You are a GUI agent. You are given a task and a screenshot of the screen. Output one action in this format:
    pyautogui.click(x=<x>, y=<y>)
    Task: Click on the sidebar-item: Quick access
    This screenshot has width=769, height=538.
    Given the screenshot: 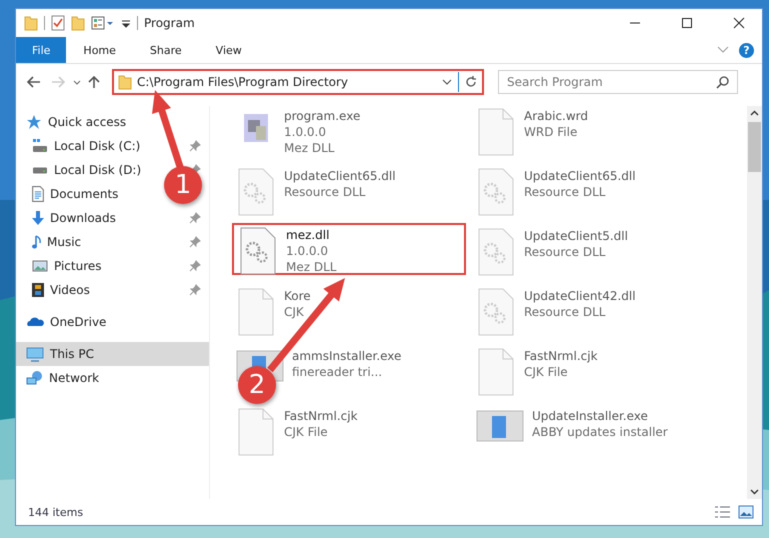 What is the action you would take?
    pyautogui.click(x=74, y=122)
    